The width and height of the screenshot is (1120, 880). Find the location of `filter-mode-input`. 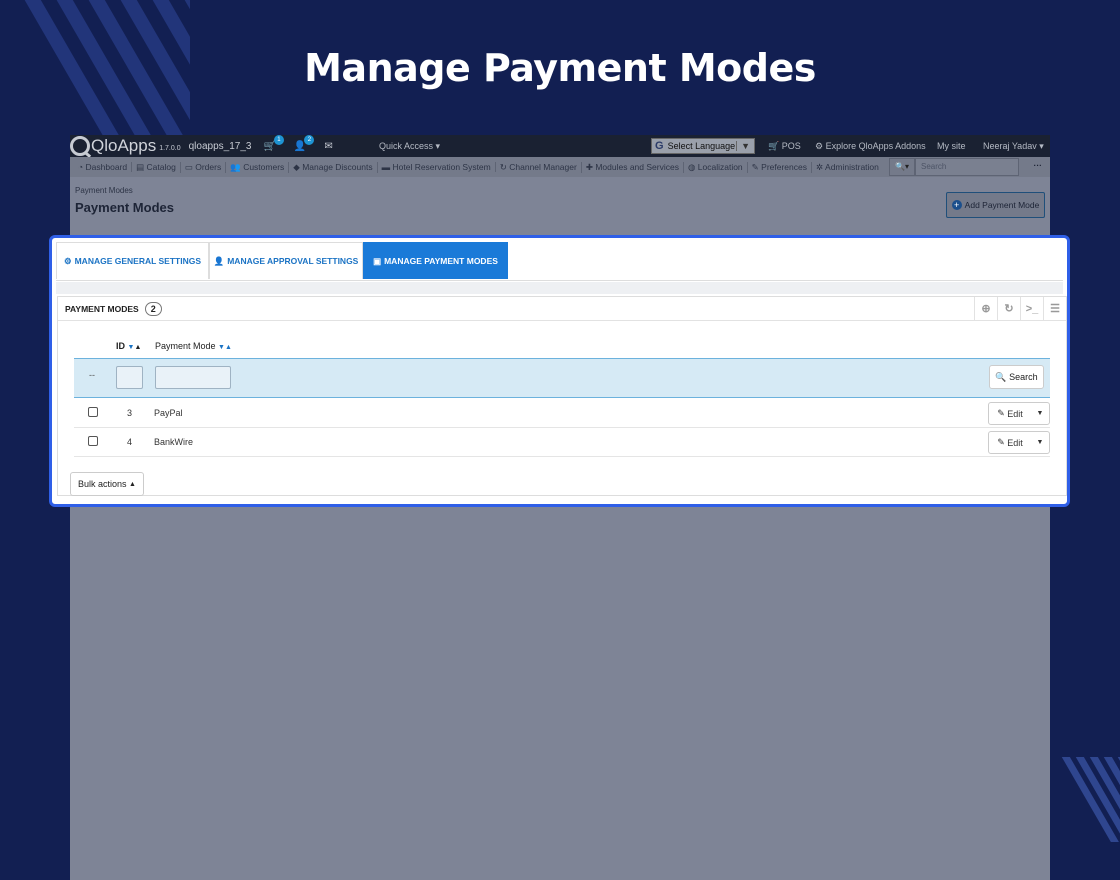

filter-mode-input is located at coordinates (193, 377).